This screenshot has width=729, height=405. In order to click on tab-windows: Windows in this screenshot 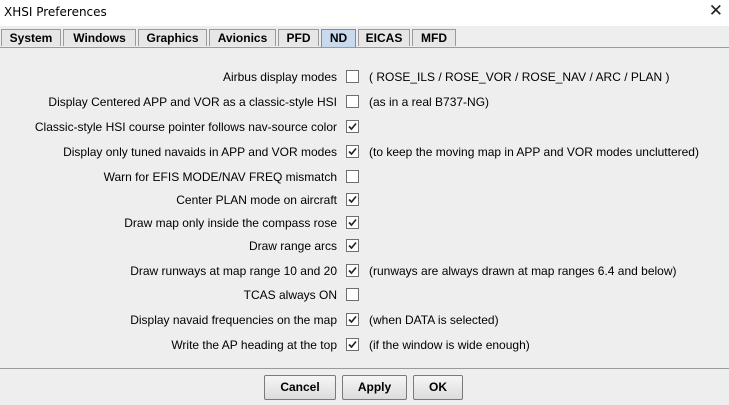, I will do `click(99, 37)`.